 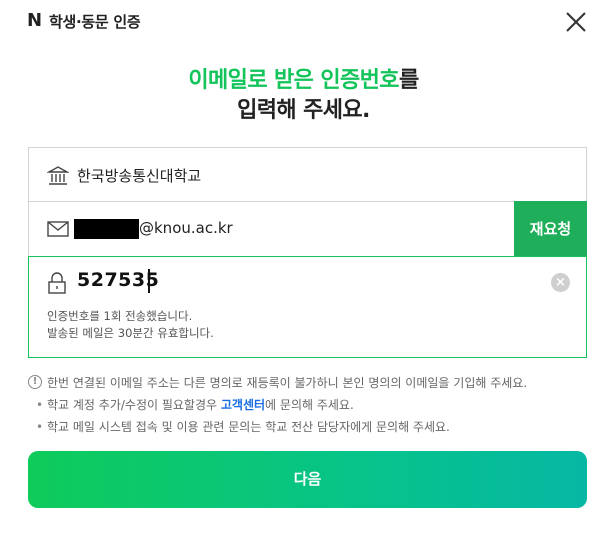 I want to click on close-icon, so click(x=576, y=22).